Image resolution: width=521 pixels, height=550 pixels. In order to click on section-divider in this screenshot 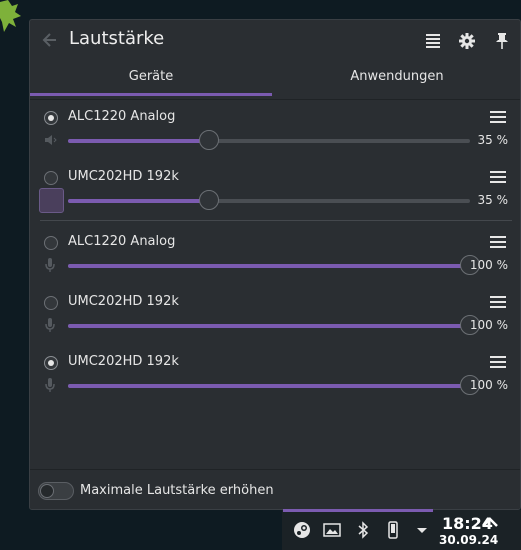, I will do `click(276, 220)`.